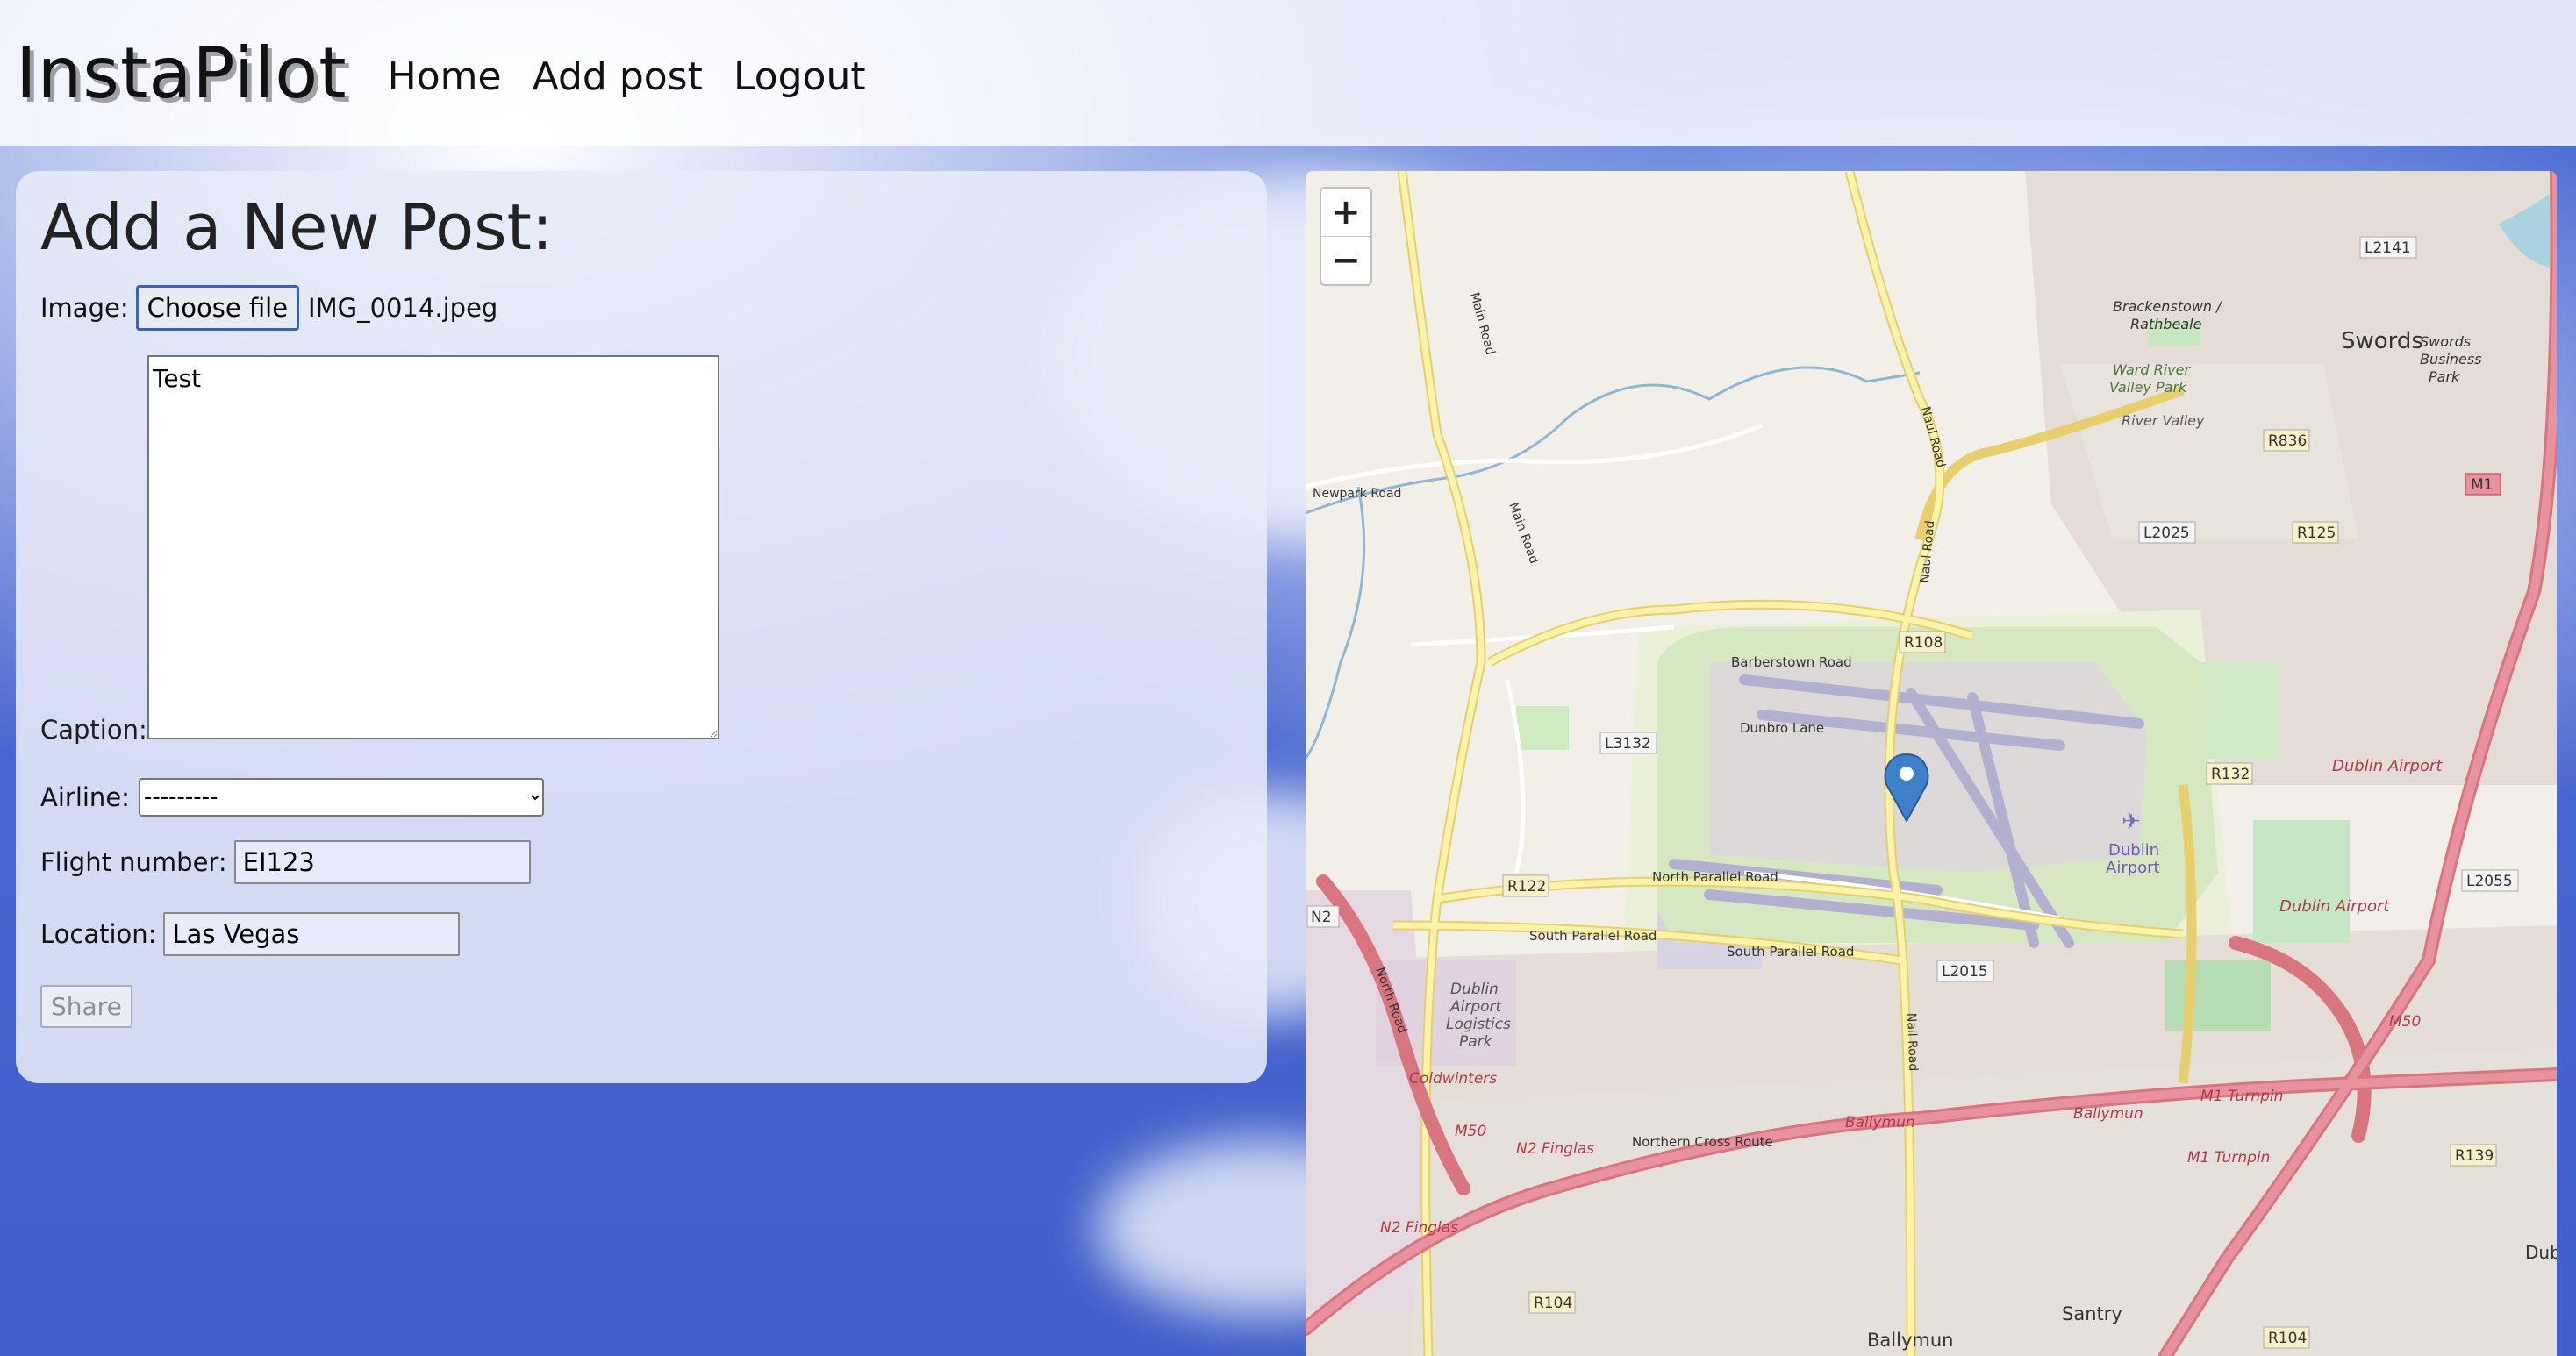 This screenshot has height=1356, width=2576. I want to click on airline-row: Airline: ---------, so click(292, 798).